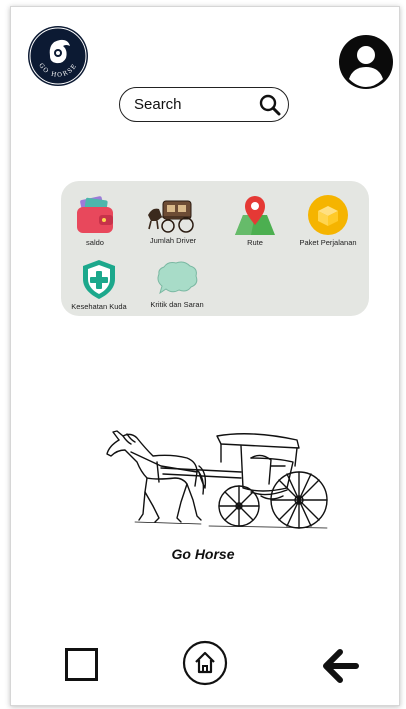 Image resolution: width=406 pixels, height=709 pixels. What do you see at coordinates (95, 242) in the screenshot?
I see `menu-label-saldo: saldo` at bounding box center [95, 242].